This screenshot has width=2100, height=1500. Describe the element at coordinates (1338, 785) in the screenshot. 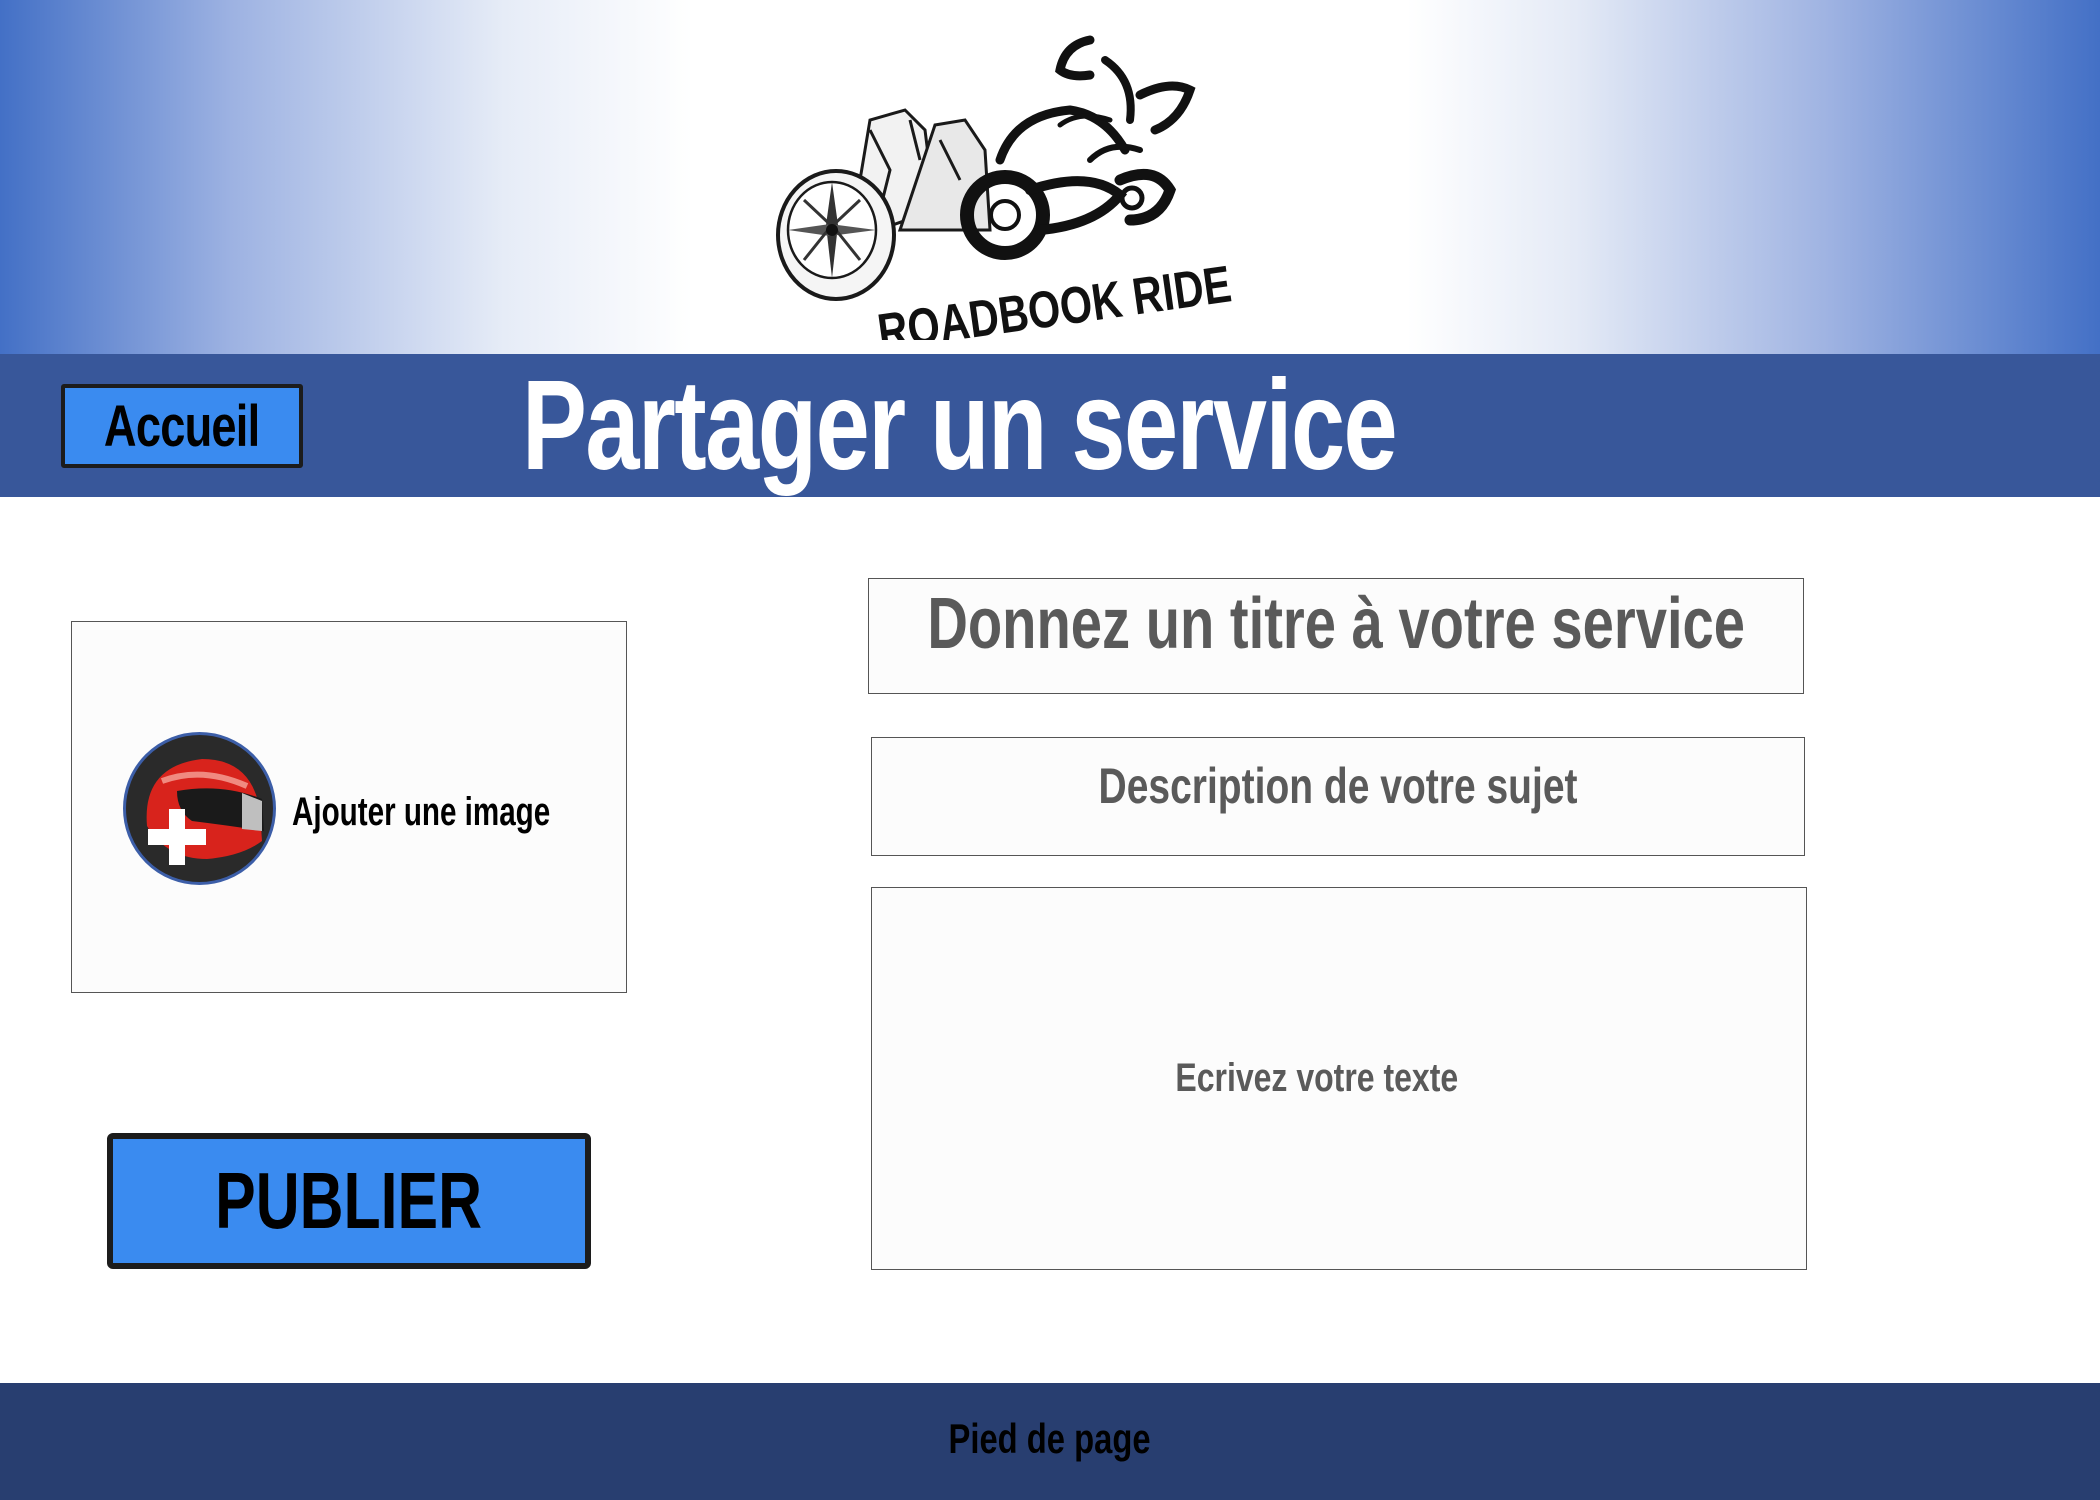

I see `subject-description-placeholder: Description de votre sujet` at that location.